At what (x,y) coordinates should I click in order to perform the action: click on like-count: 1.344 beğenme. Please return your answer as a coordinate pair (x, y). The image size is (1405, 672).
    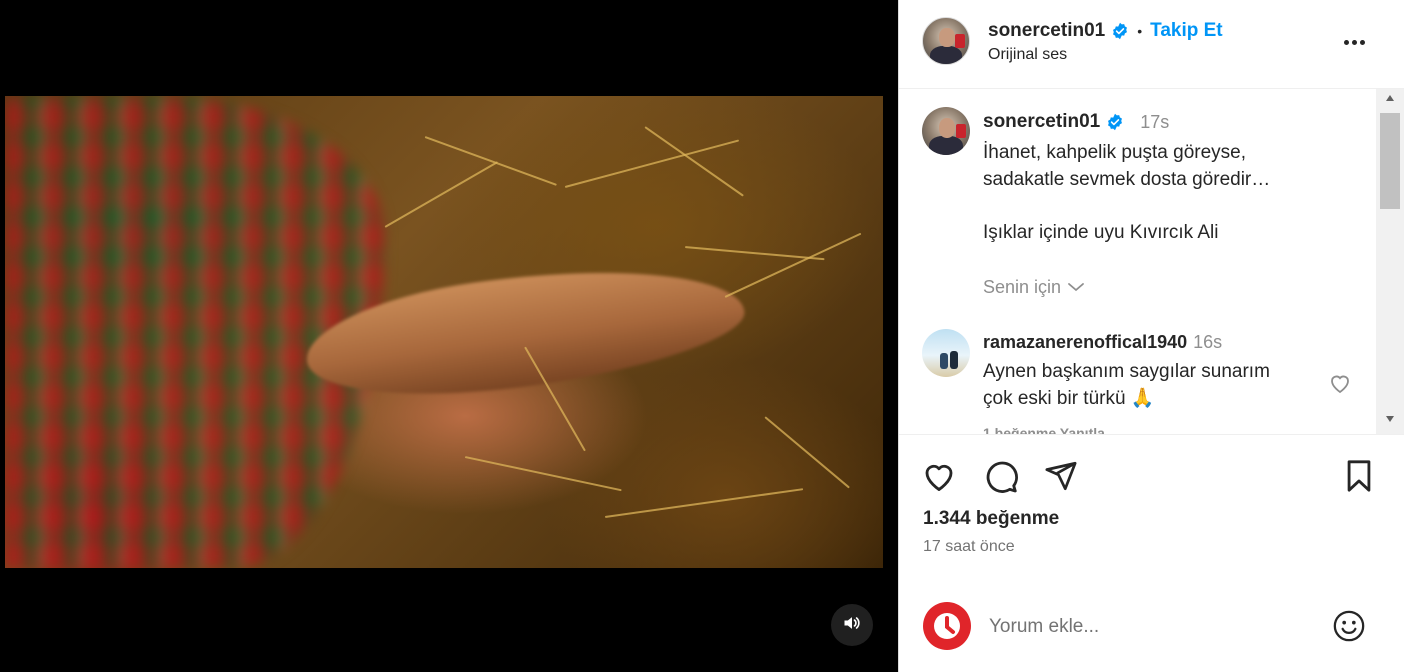
    Looking at the image, I should click on (991, 519).